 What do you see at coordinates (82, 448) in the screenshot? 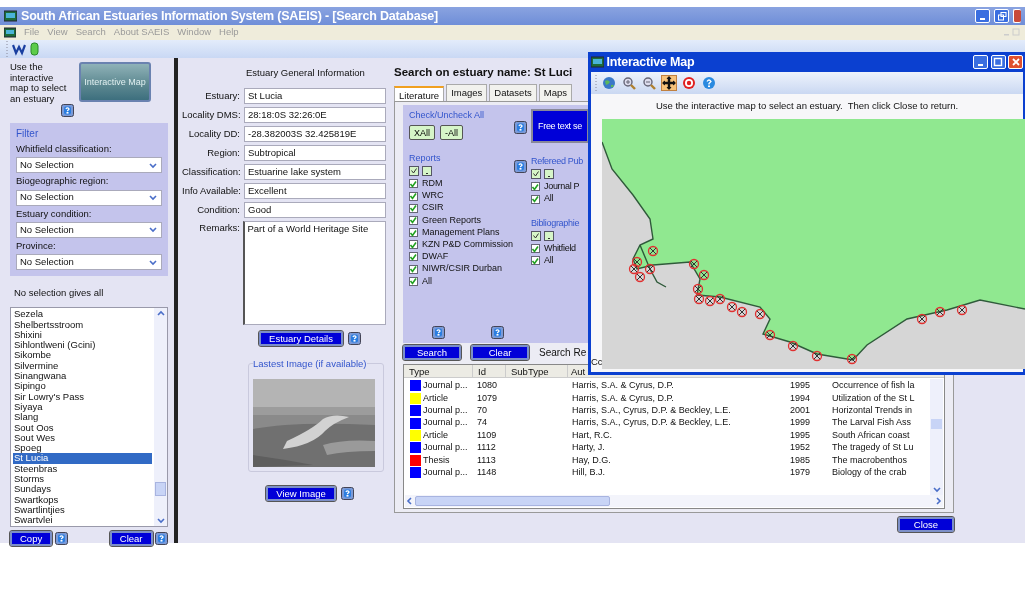
I see `list-item: Spoeg` at bounding box center [82, 448].